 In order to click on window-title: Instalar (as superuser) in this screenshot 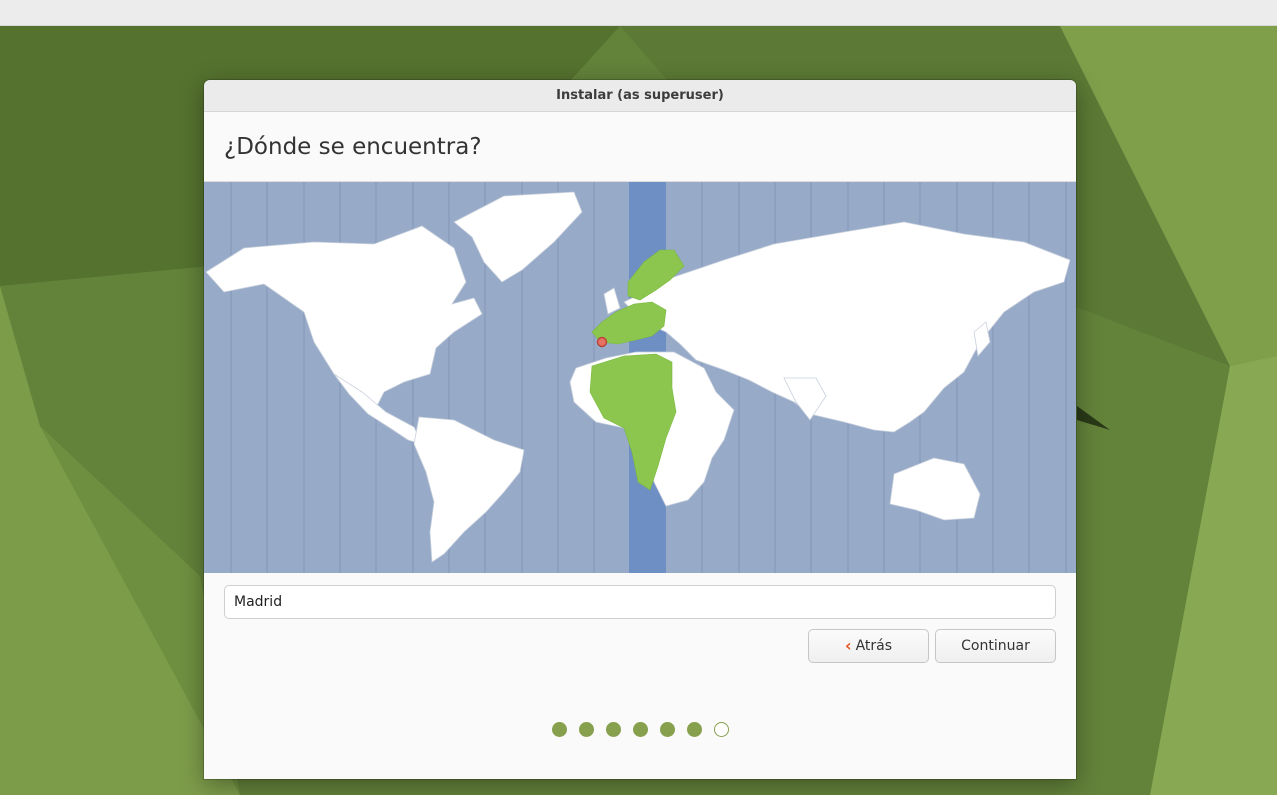, I will do `click(640, 96)`.